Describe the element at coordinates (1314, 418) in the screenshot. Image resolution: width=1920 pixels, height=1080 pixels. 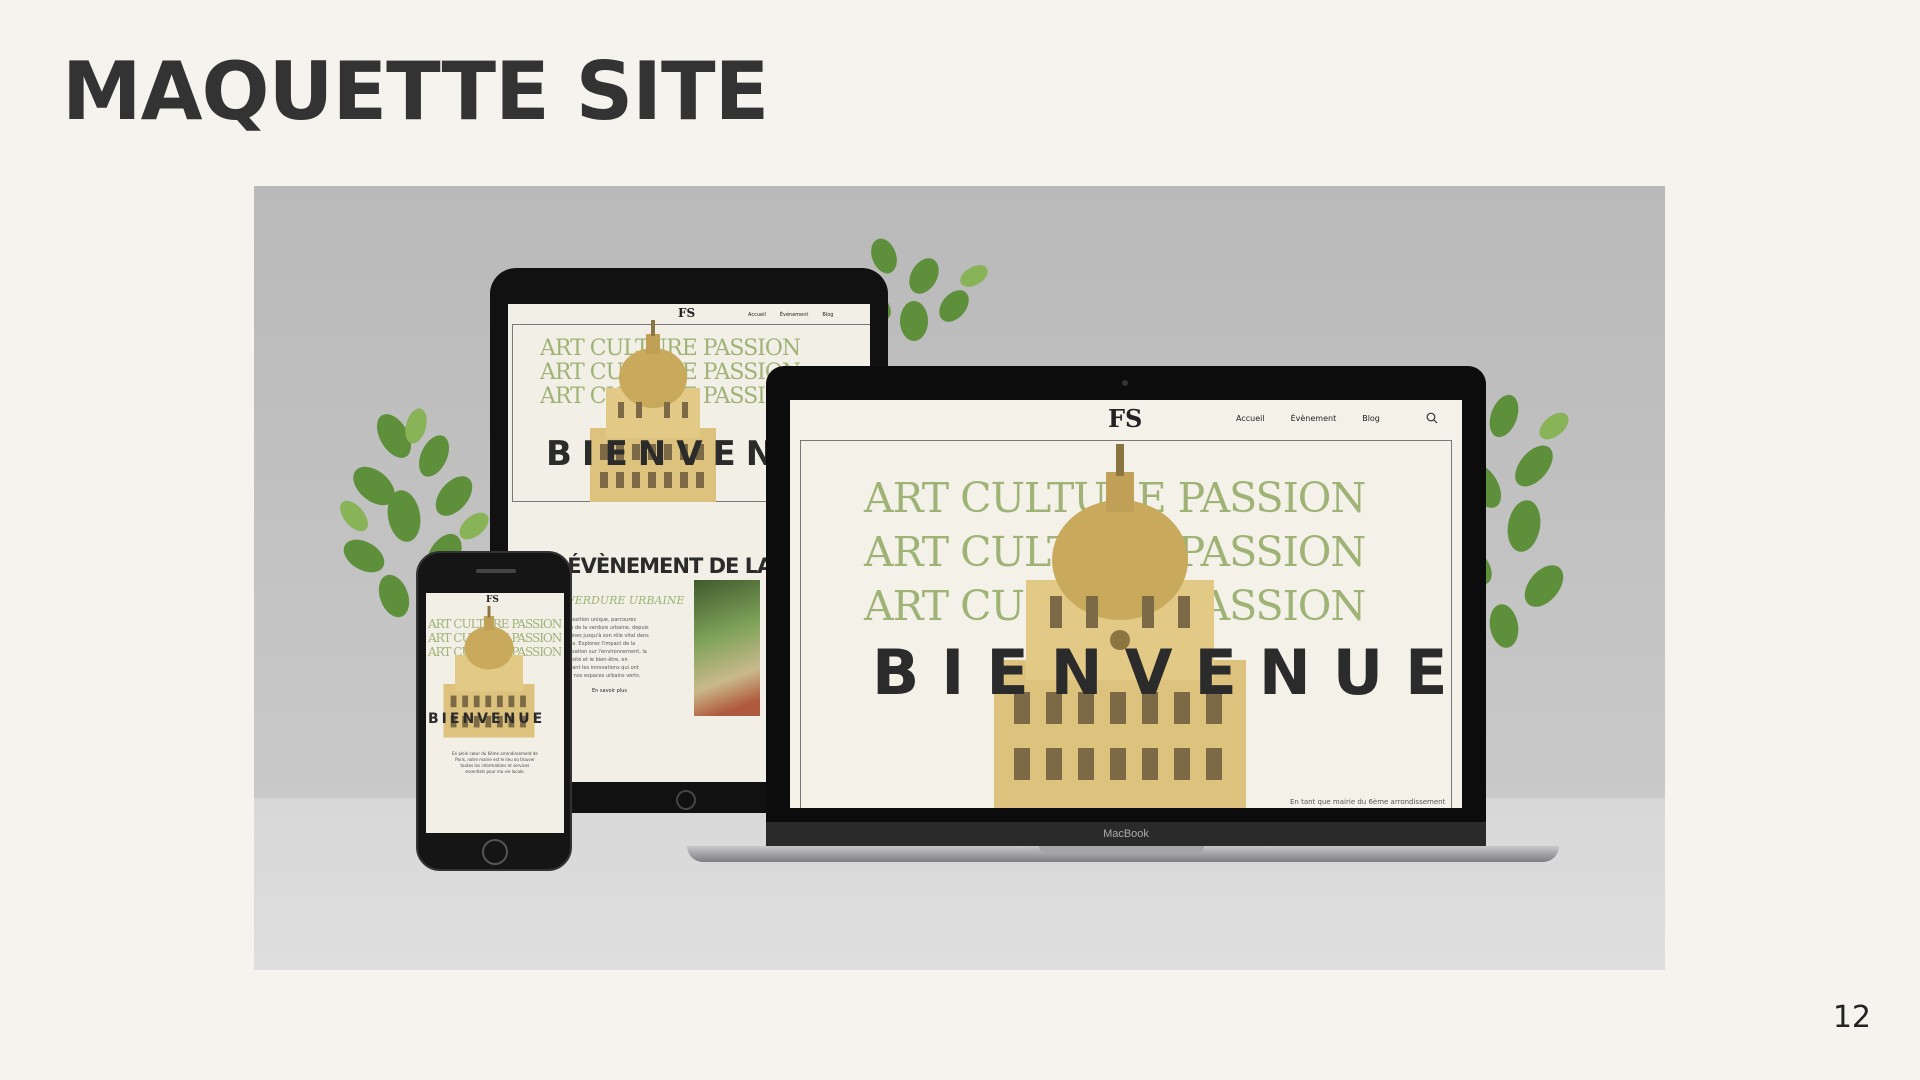
I see `nav-evenement-laptop: Évènement` at that location.